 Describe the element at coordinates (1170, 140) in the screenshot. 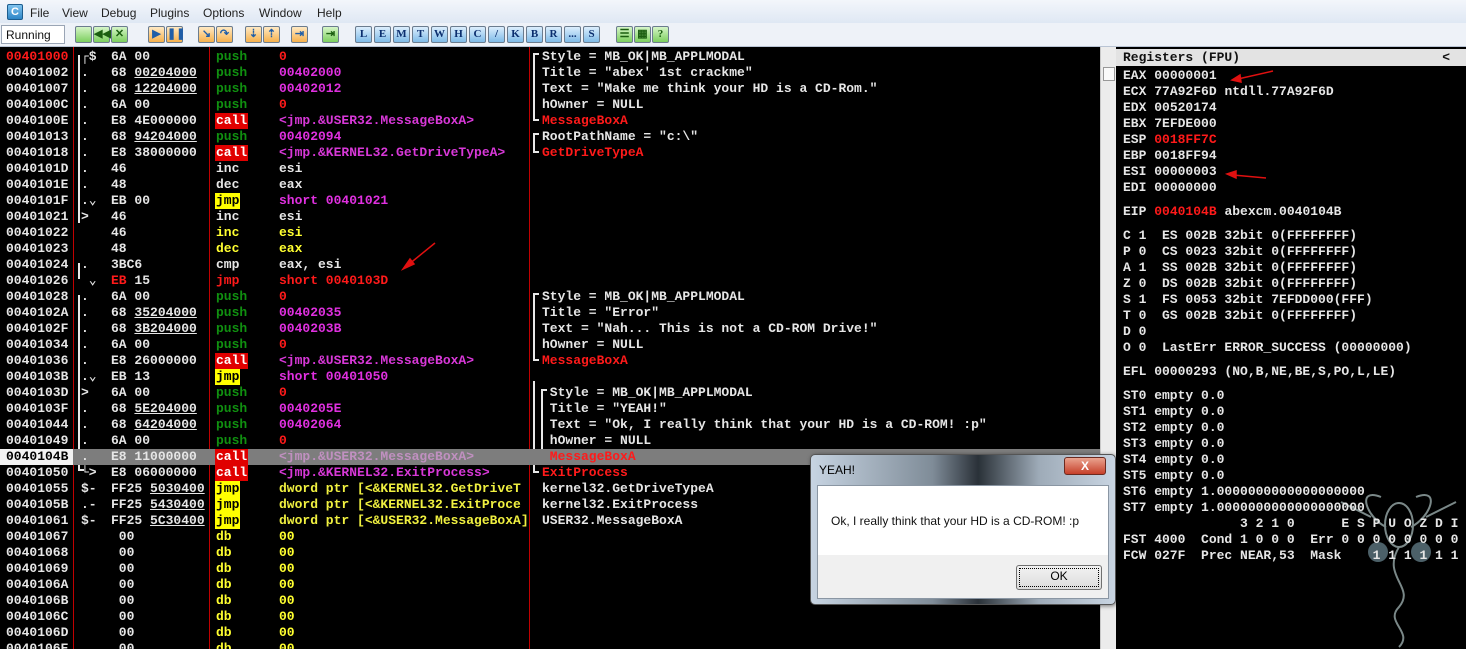

I see `register-esp: ESP 0018FF7C` at that location.